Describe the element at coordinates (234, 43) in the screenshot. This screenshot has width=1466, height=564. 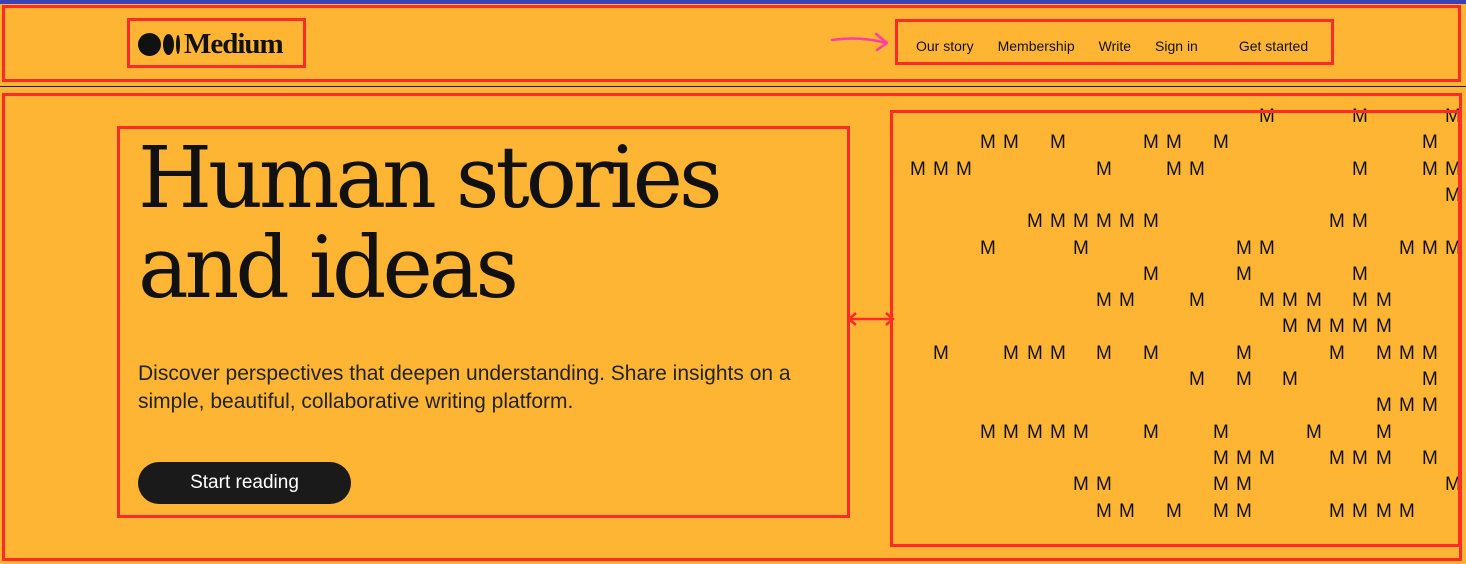
I see `brand-wordmark: Medium` at that location.